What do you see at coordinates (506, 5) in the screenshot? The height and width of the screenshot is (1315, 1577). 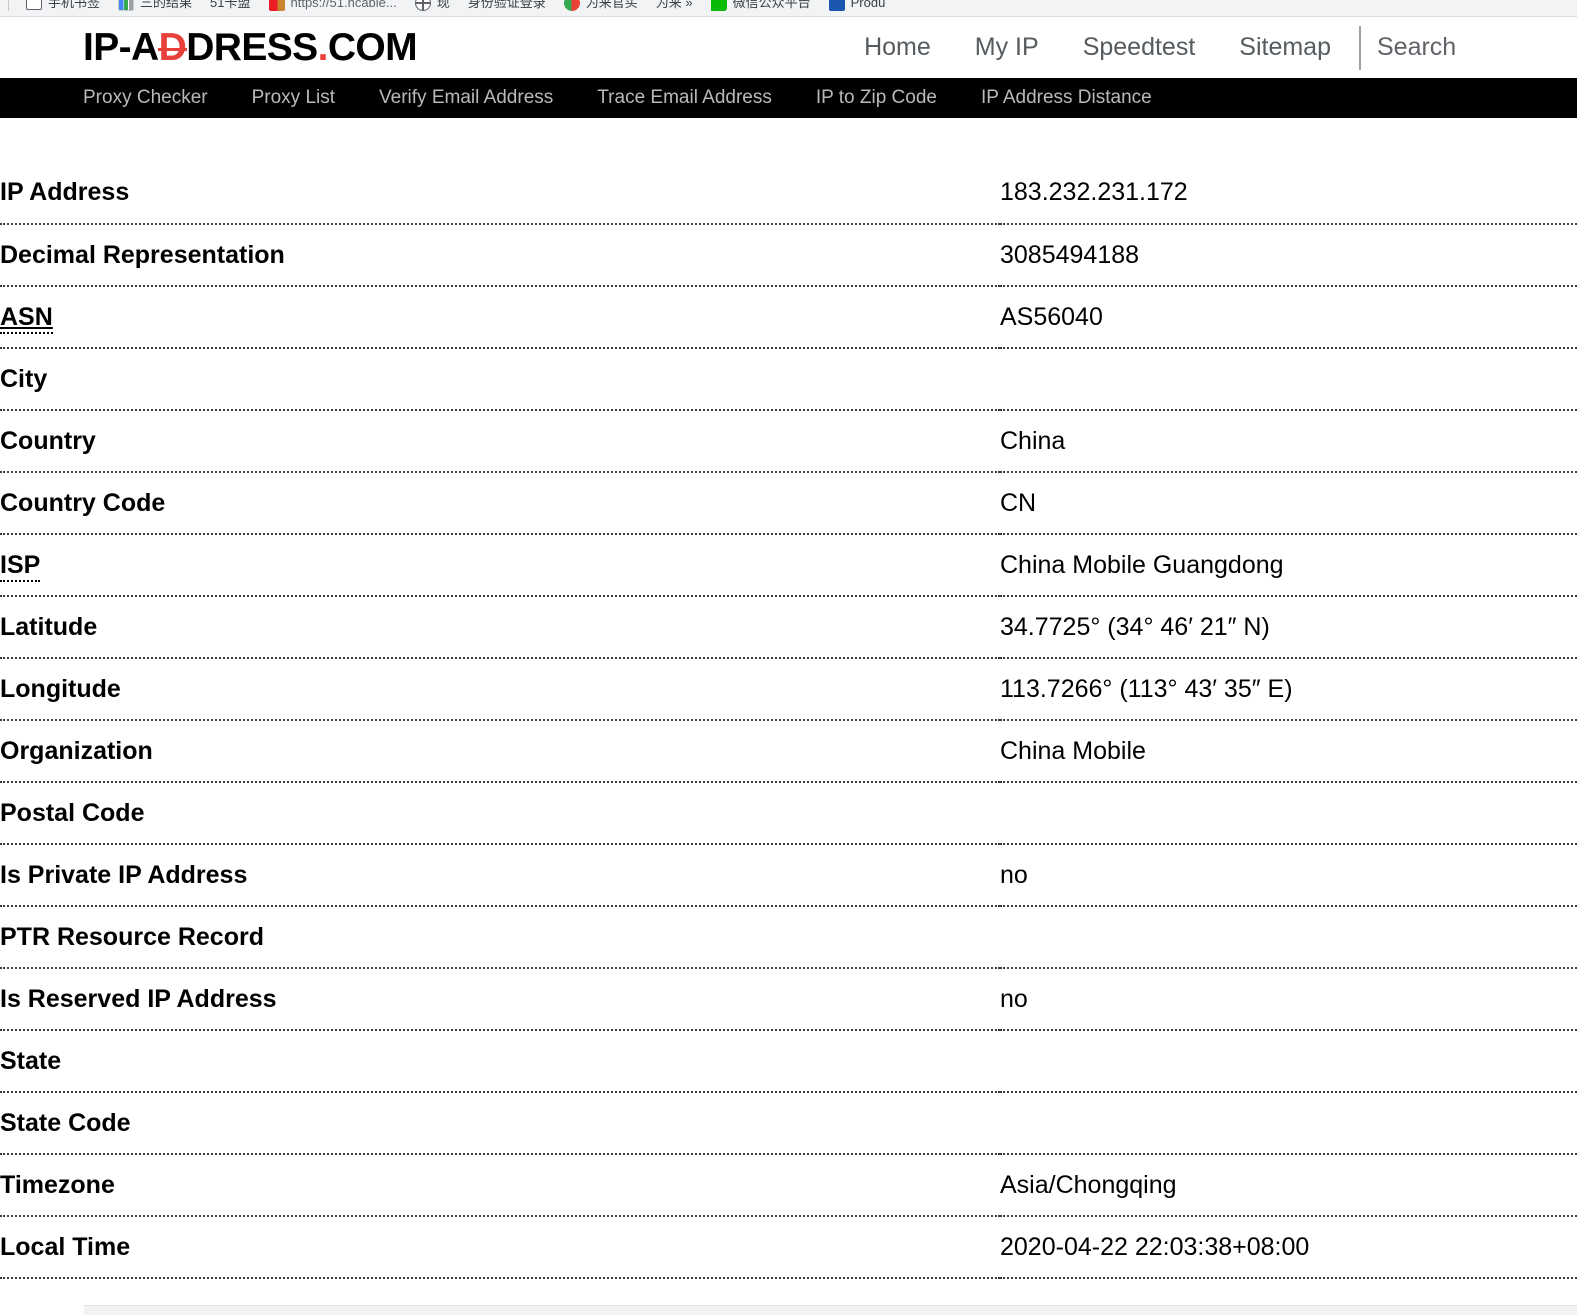 I see `bookmark-label: 身份验证登录` at bounding box center [506, 5].